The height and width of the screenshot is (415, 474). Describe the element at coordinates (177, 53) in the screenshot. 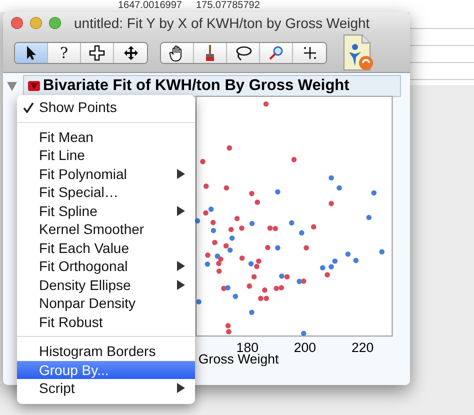

I see `hand-tool-button` at that location.